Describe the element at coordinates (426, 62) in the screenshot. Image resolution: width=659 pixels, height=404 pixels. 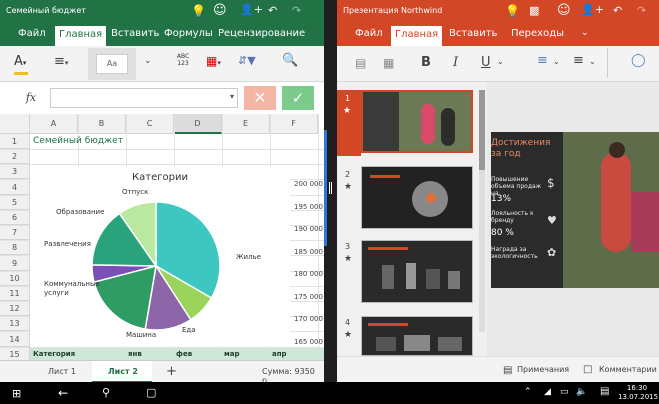
I see `bold-button: B` at that location.